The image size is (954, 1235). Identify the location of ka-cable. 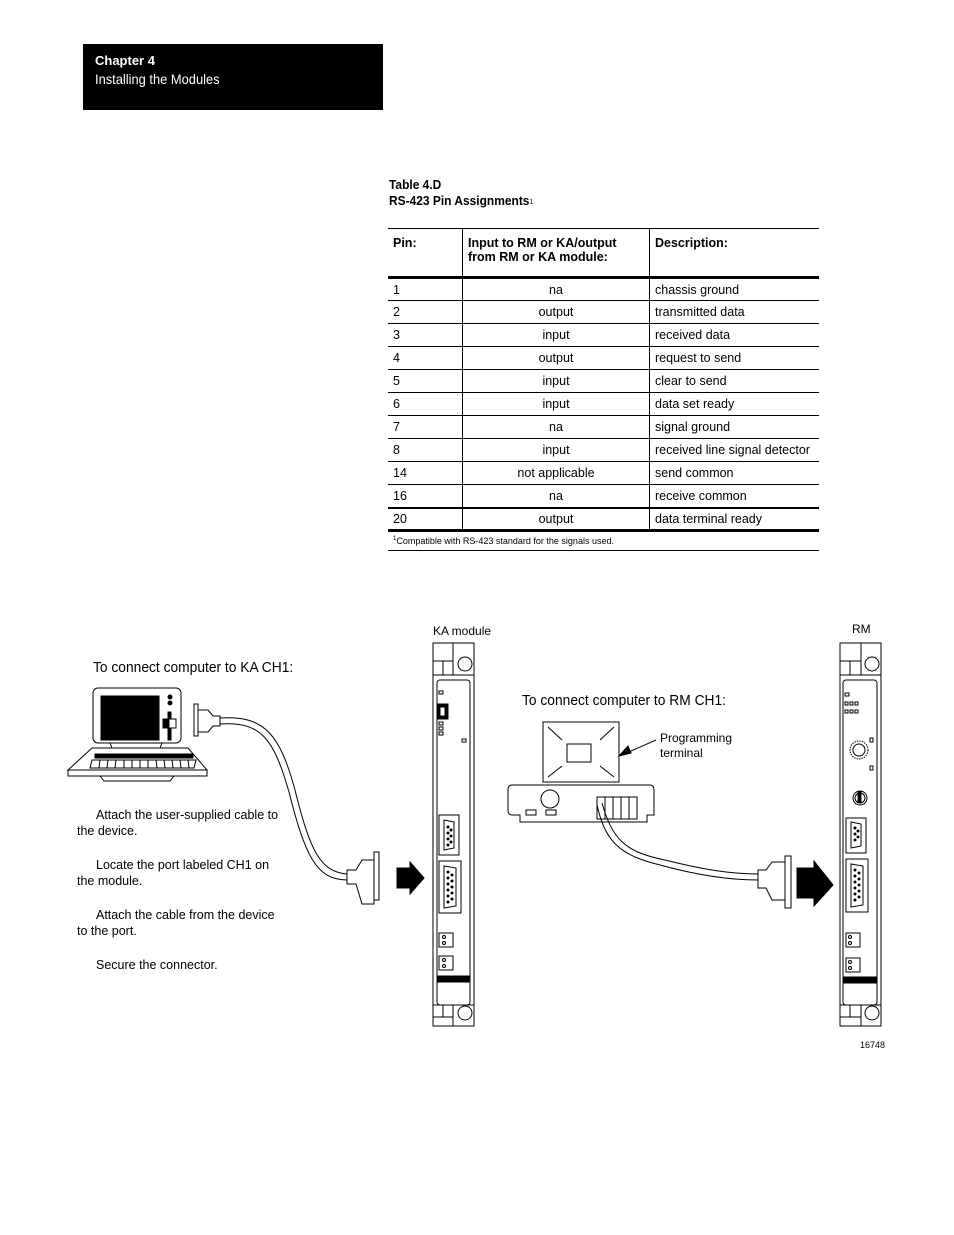
(286, 804).